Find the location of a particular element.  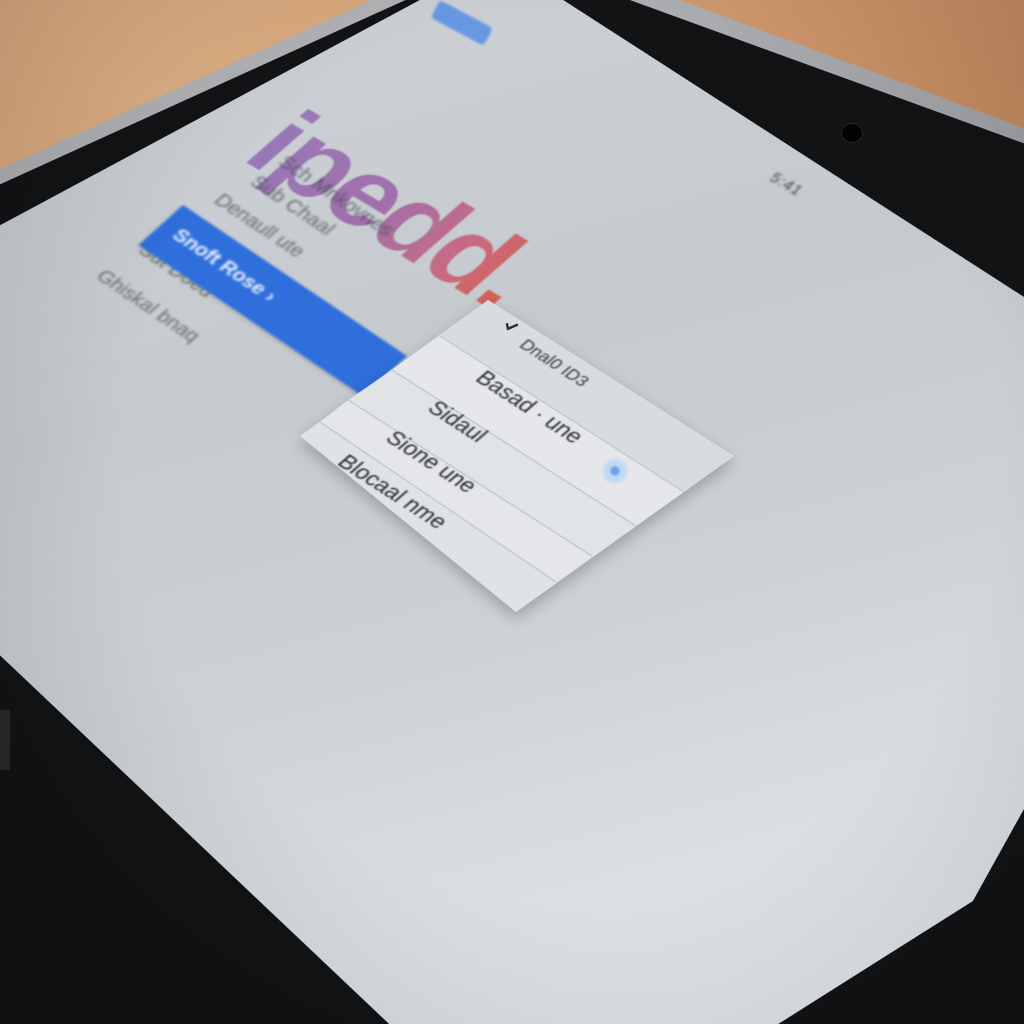

side-button is located at coordinates (5, 740).